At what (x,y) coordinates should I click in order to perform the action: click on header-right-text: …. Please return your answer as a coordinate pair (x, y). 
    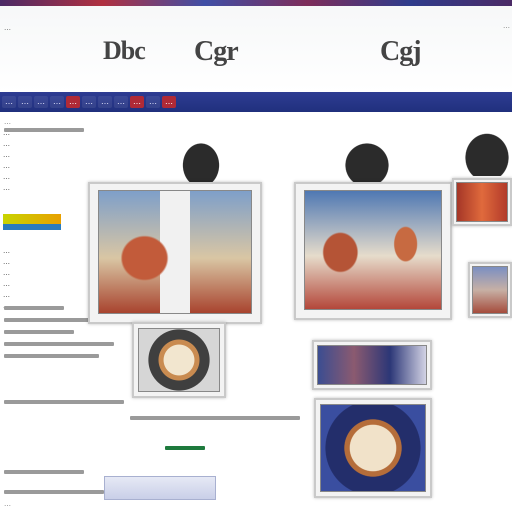
    Looking at the image, I should click on (506, 26).